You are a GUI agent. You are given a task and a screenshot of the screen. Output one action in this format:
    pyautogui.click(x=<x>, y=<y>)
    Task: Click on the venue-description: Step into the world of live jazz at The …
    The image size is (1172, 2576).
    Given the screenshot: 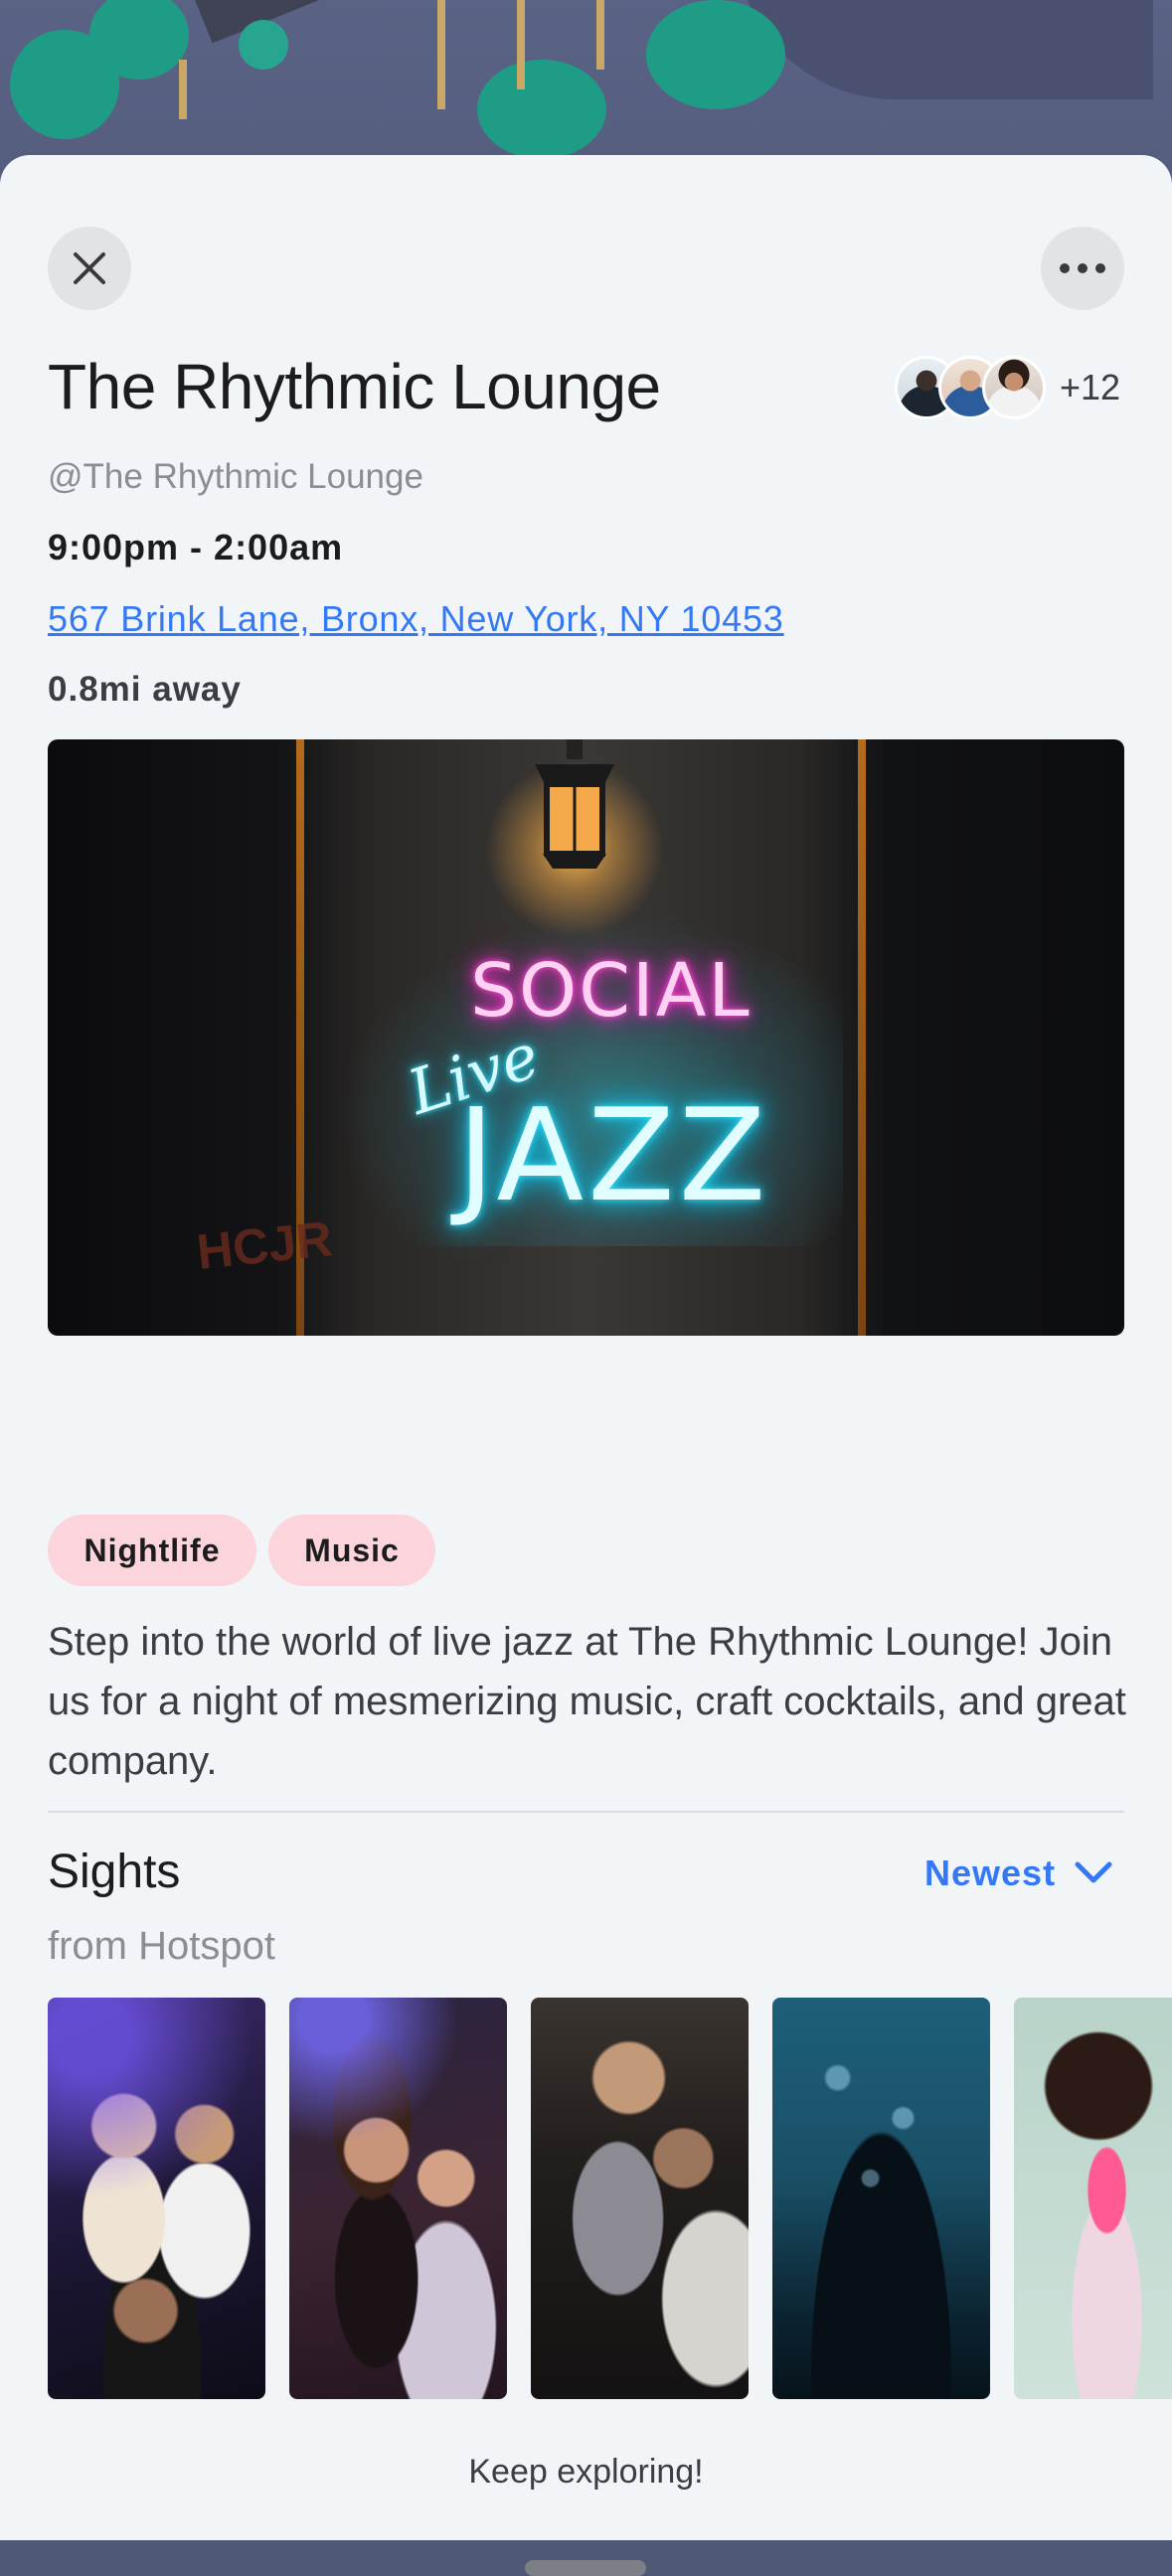 What is the action you would take?
    pyautogui.click(x=587, y=1701)
    